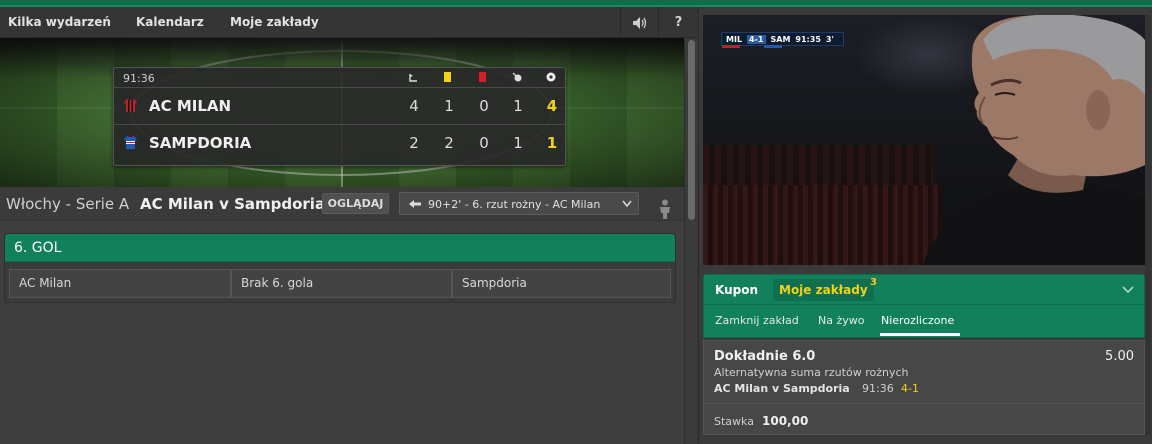 The width and height of the screenshot is (1152, 444). I want to click on home-yellow-cards: 1, so click(449, 106).